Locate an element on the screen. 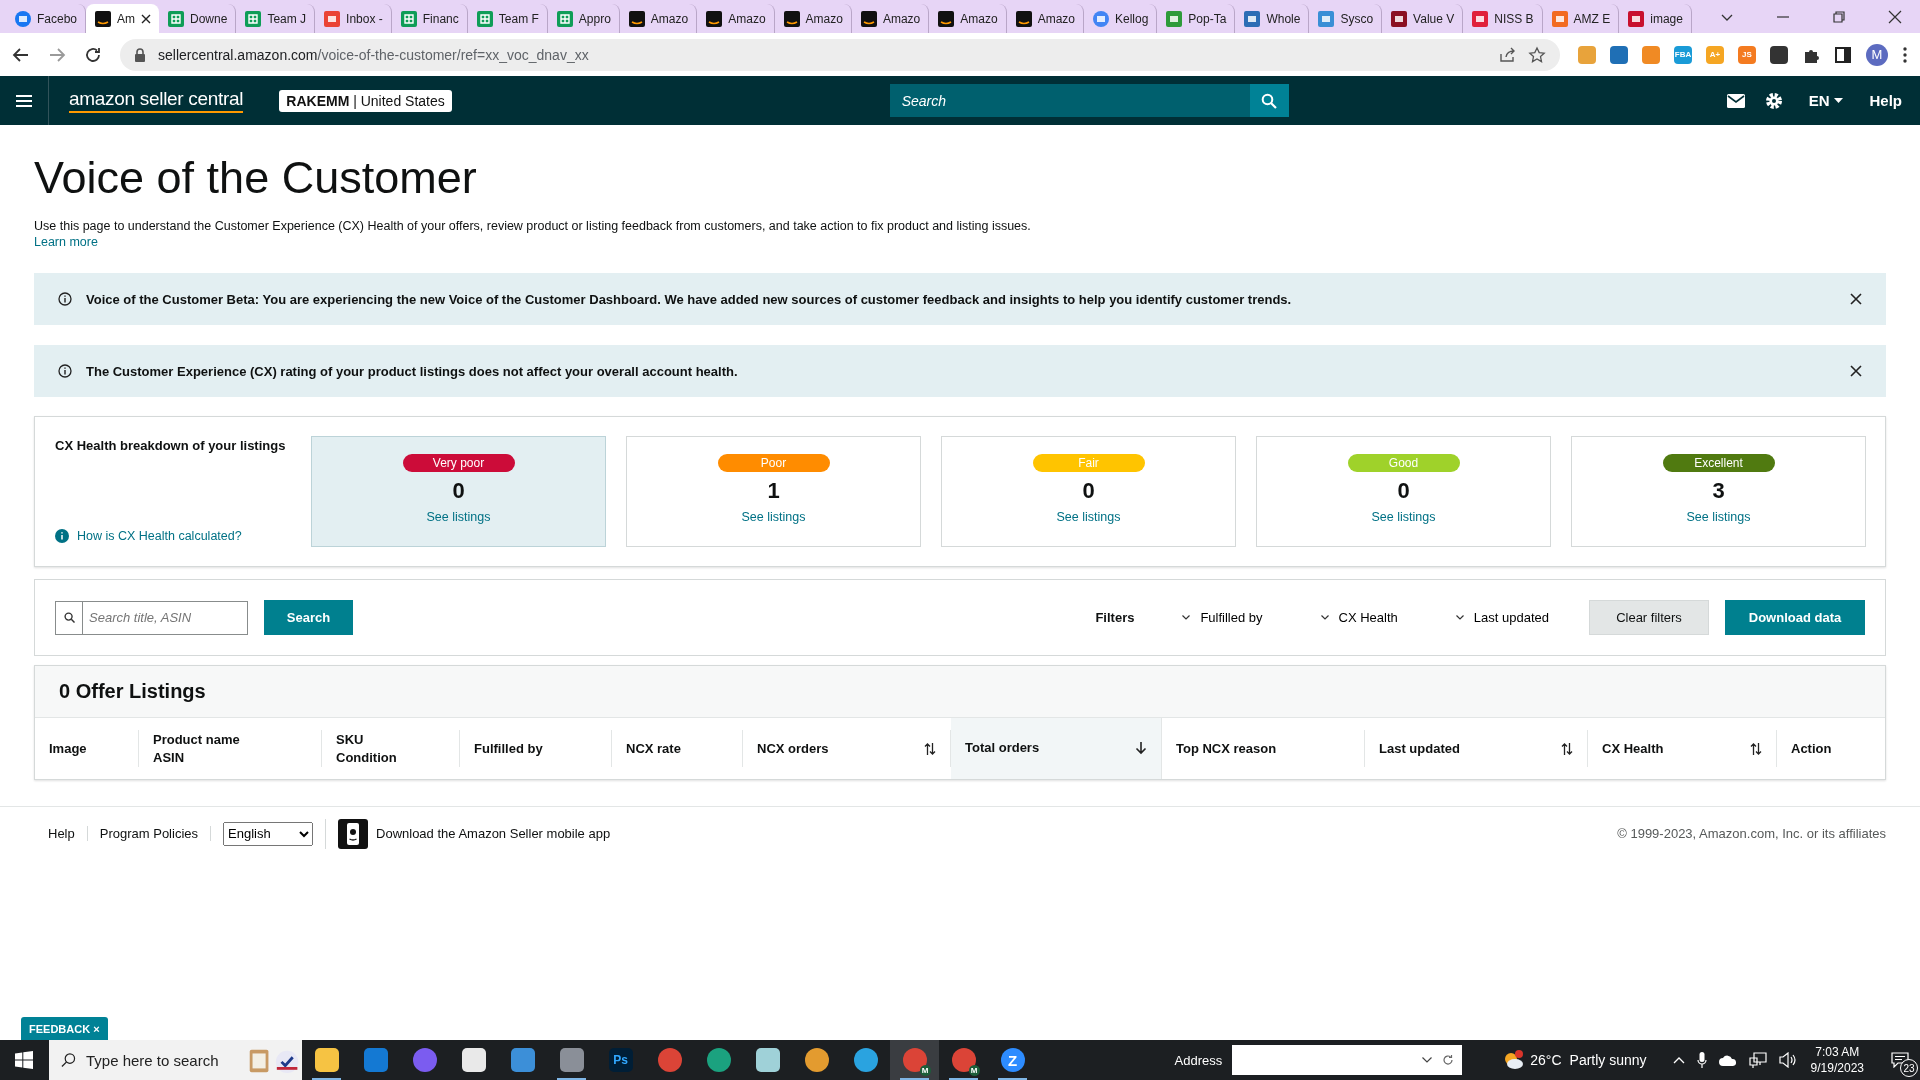 The width and height of the screenshot is (1920, 1080). cloud-icon is located at coordinates (1727, 1060).